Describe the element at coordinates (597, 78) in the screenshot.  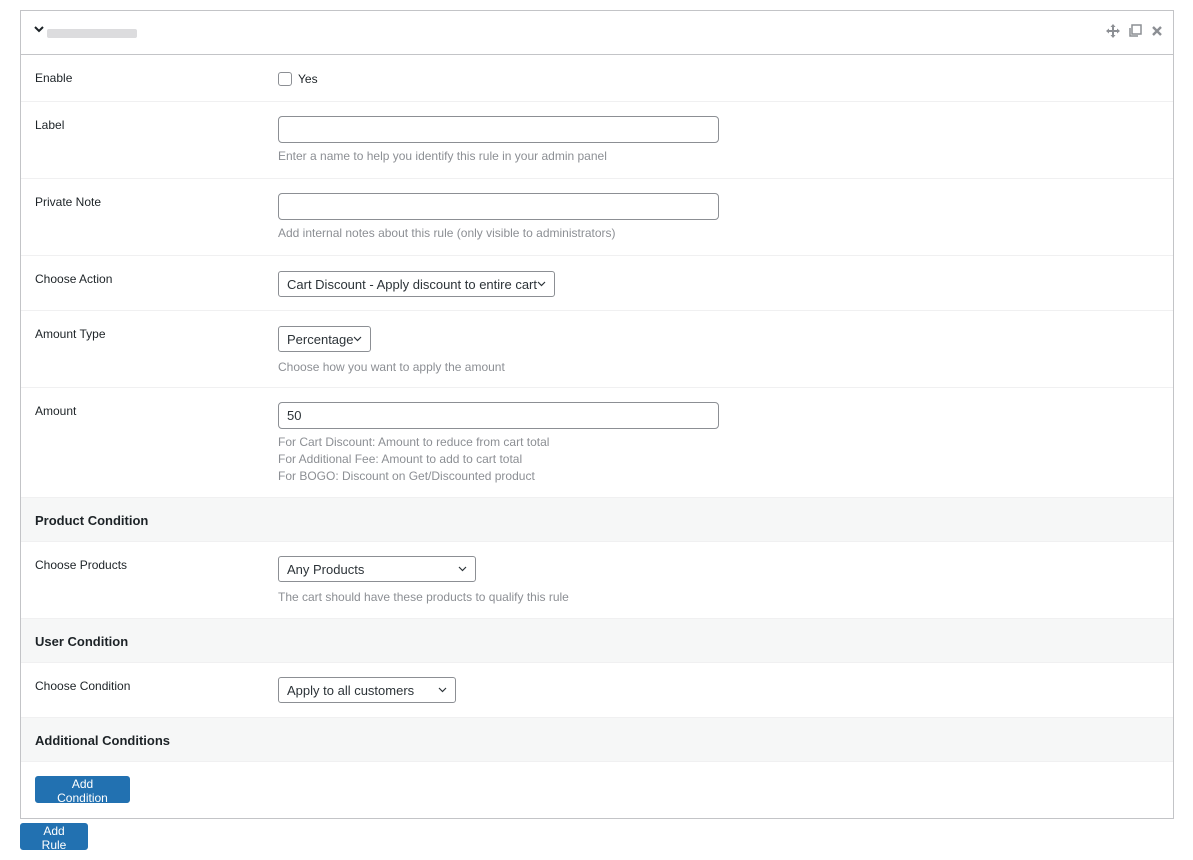
I see `enable-row: Enable Yes` at that location.